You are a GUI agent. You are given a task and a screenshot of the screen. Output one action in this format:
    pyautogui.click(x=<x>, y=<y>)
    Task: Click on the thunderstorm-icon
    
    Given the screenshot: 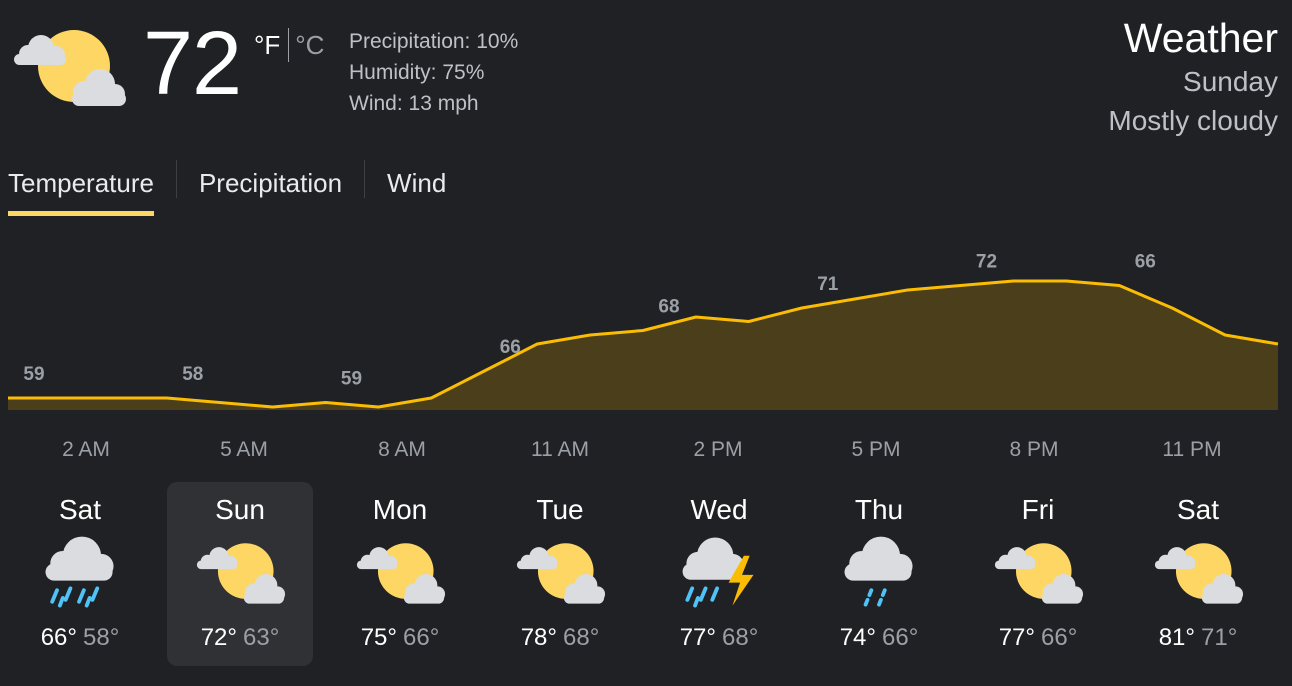 What is the action you would take?
    pyautogui.click(x=718, y=572)
    